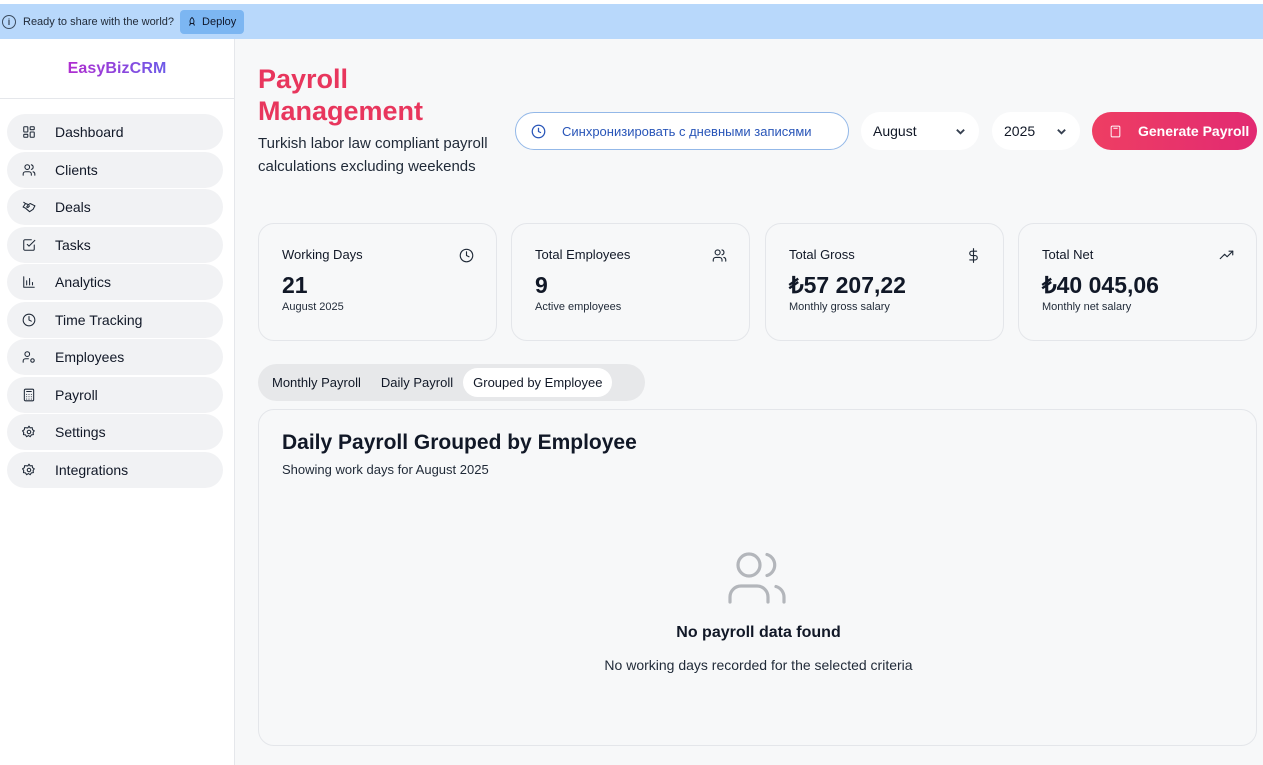  What do you see at coordinates (1100, 285) in the screenshot?
I see `stat-value: ₺40 045,06` at bounding box center [1100, 285].